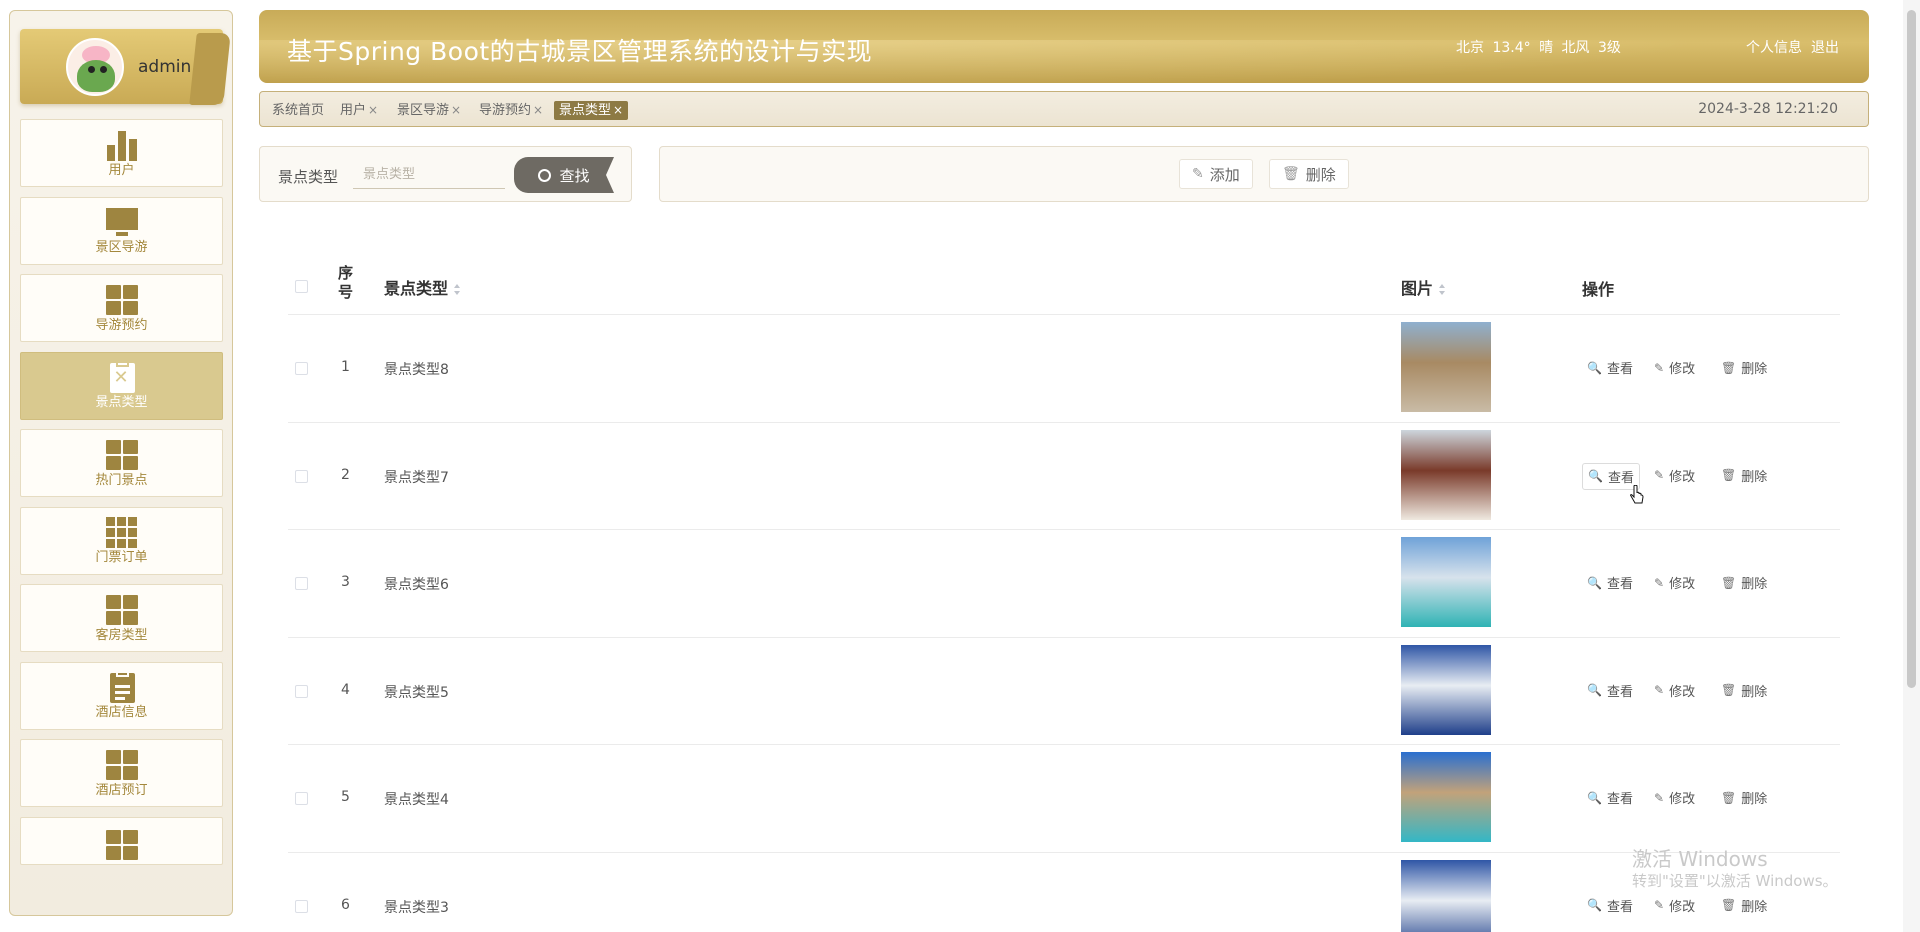 This screenshot has width=1920, height=932. I want to click on sidebar-item-hotel-booking: 酒店预订, so click(121, 773).